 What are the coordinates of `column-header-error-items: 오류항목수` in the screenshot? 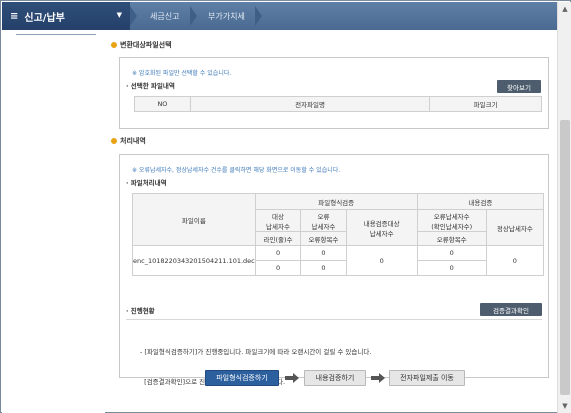 It's located at (323, 238).